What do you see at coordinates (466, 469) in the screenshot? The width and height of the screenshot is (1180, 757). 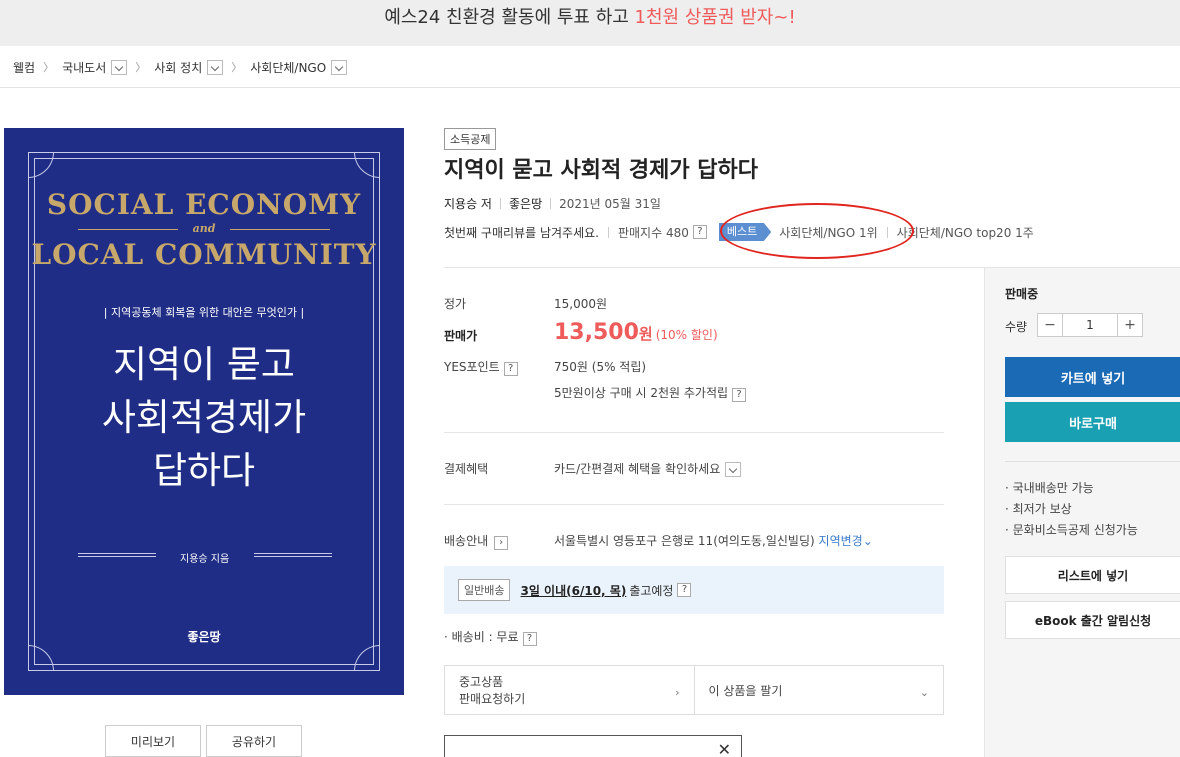 I see `payment-label: 결제혜택` at bounding box center [466, 469].